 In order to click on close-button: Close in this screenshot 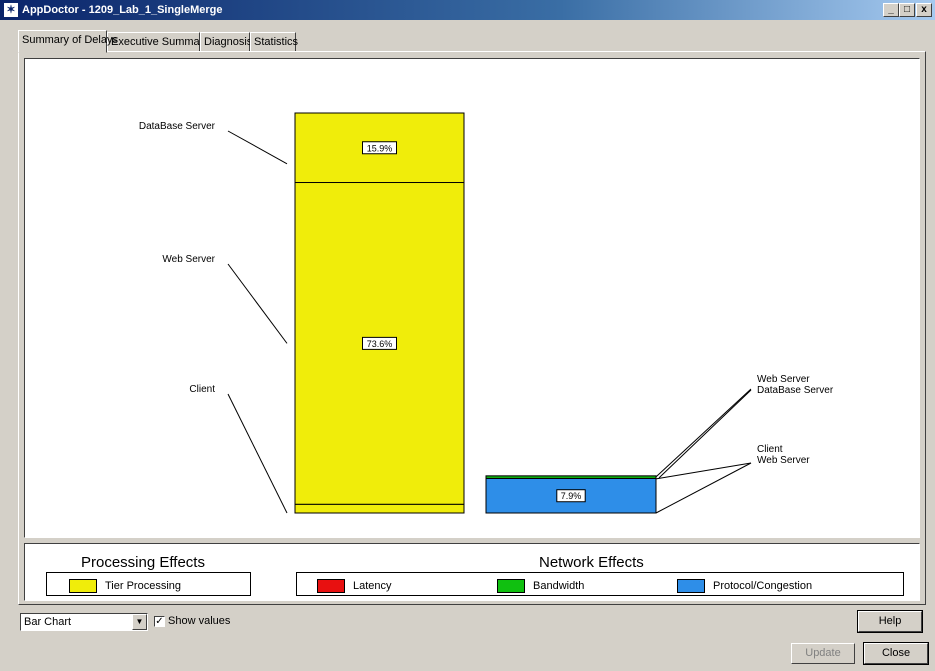, I will do `click(896, 653)`.